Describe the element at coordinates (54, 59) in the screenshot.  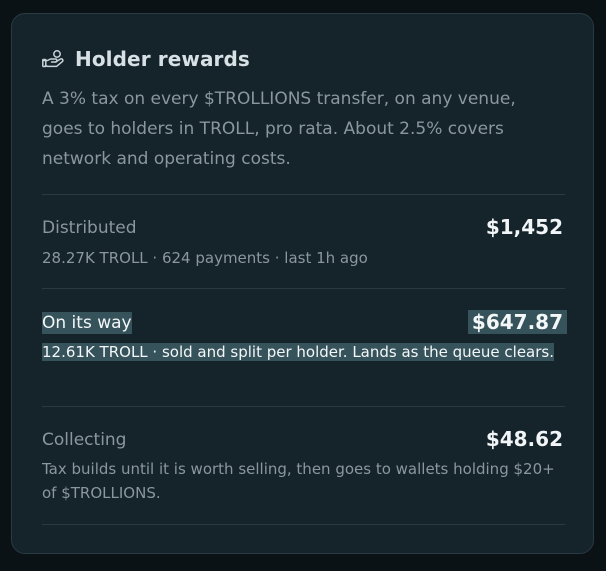
I see `hand-coin-icon` at that location.